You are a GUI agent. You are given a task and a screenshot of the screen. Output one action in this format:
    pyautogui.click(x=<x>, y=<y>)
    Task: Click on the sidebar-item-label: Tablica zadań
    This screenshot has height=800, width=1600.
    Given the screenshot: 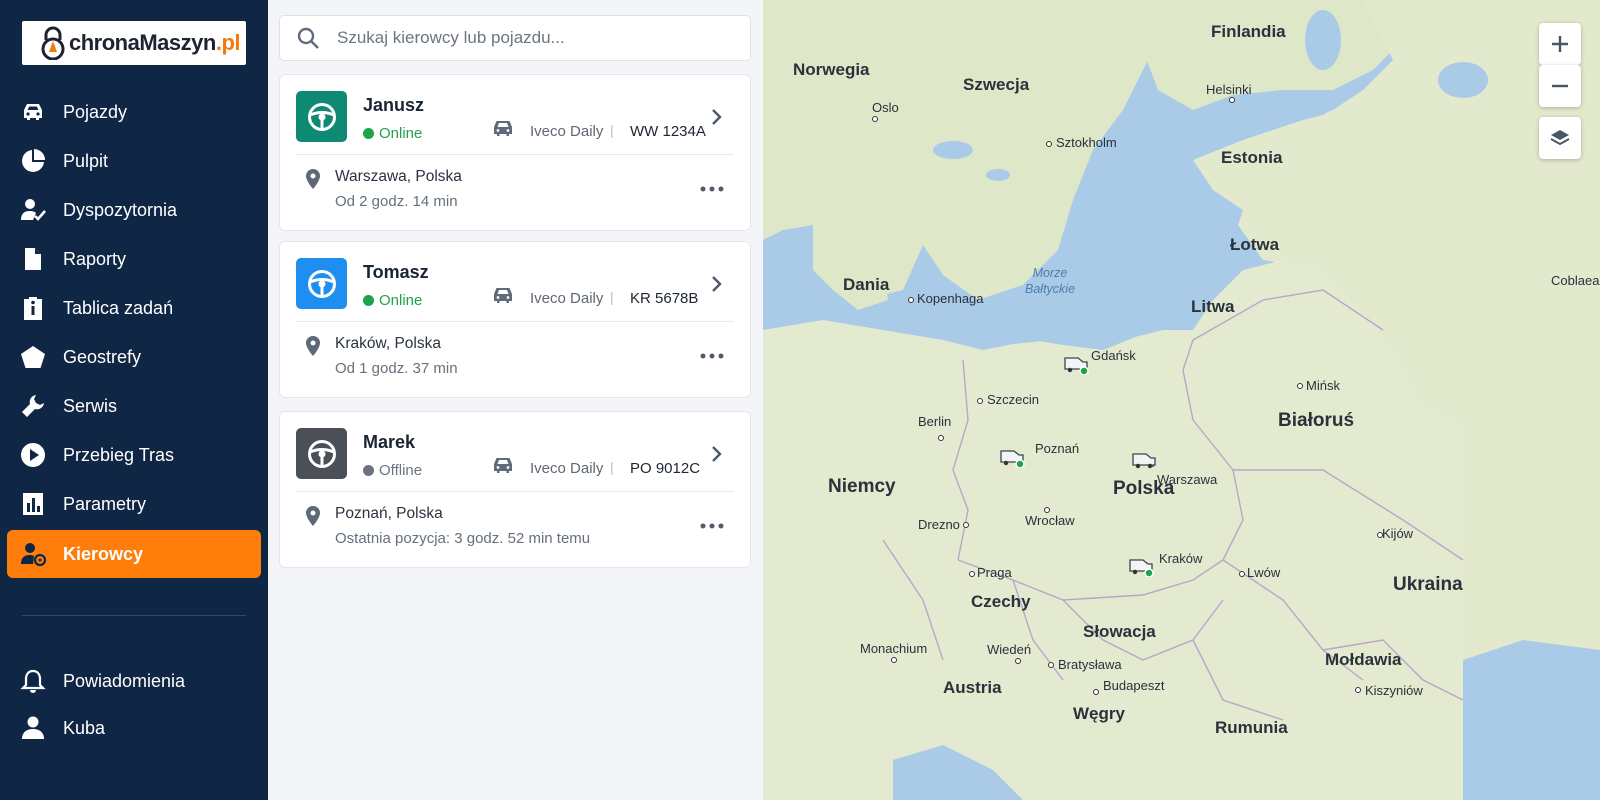 What is the action you would take?
    pyautogui.click(x=118, y=307)
    